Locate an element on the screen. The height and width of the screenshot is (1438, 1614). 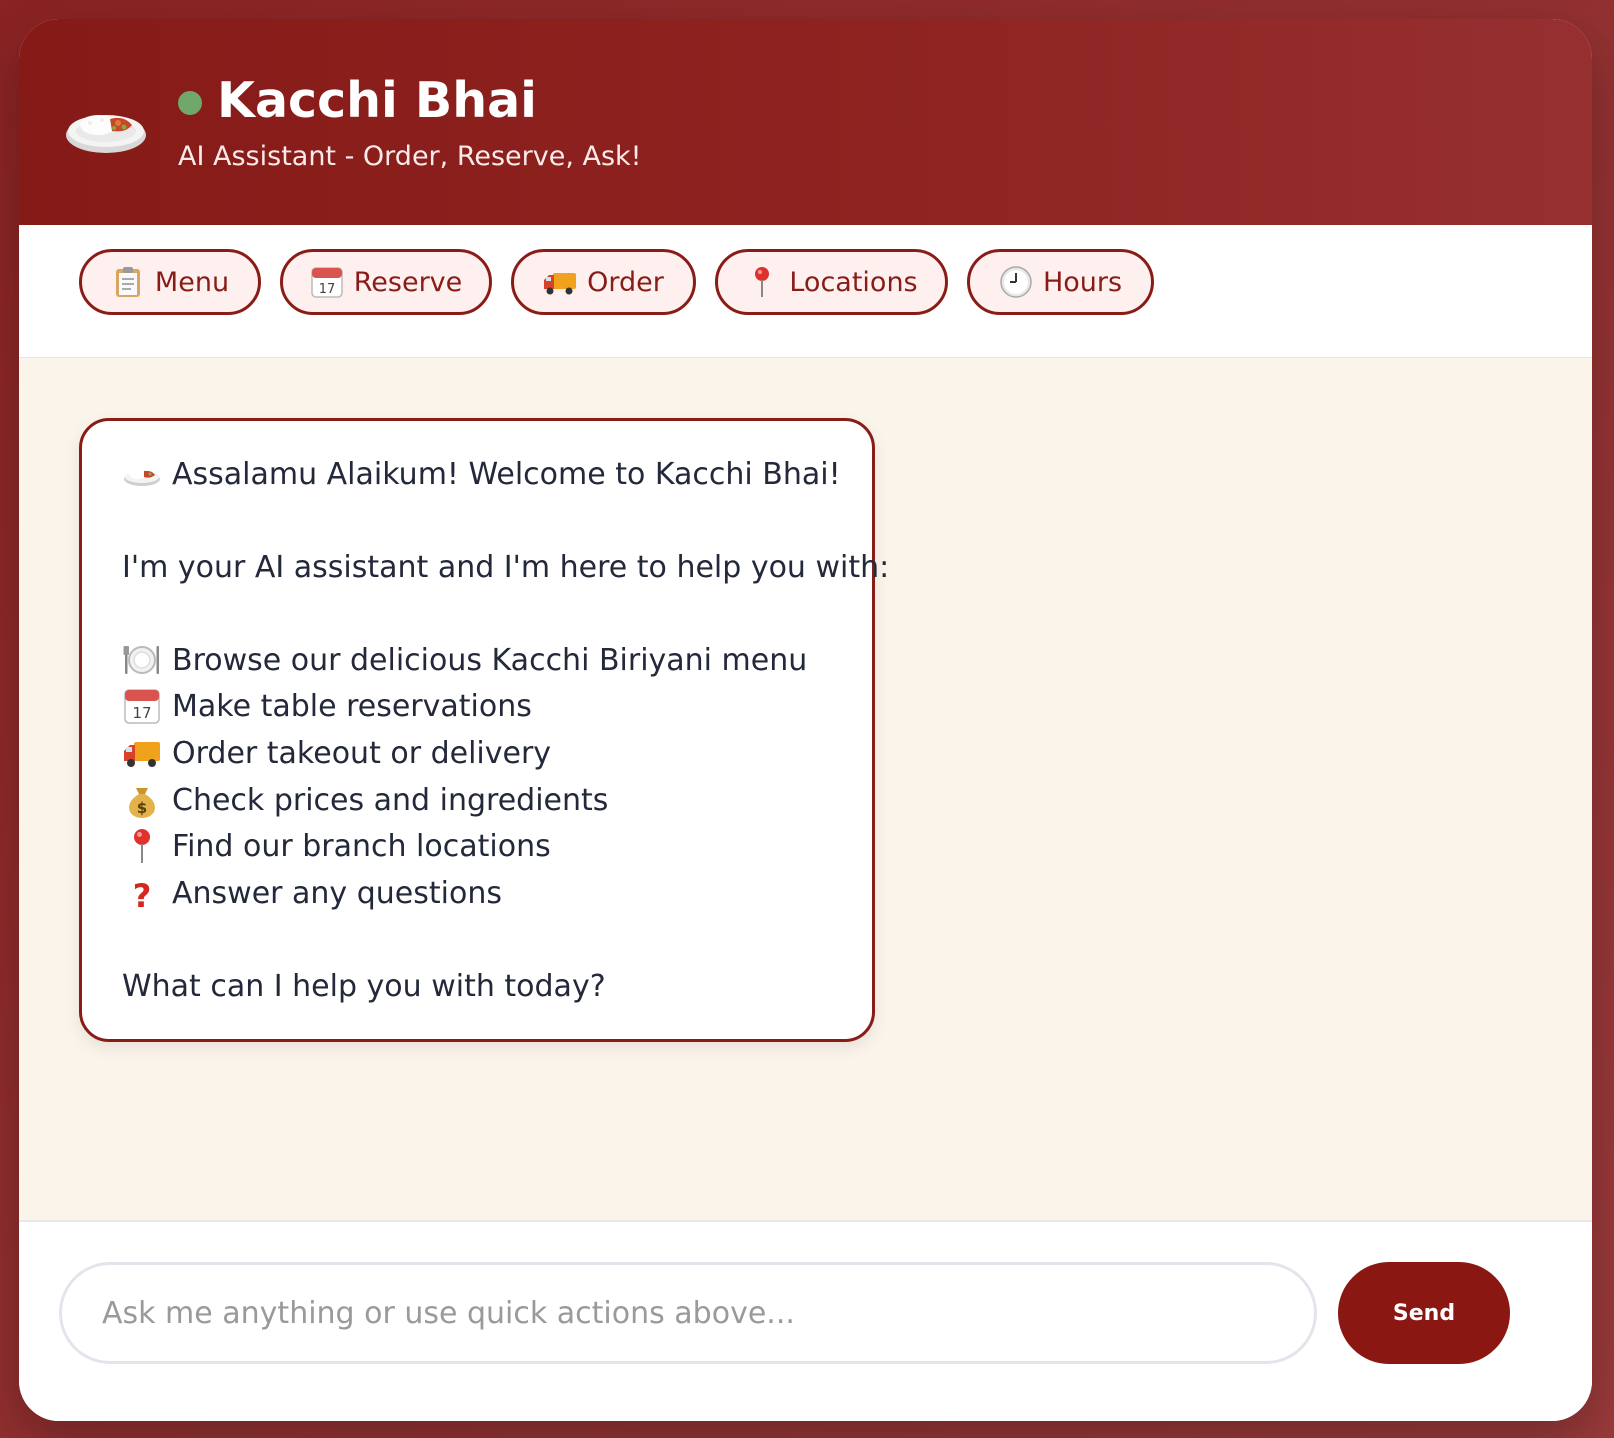
reserve-button-label: Reserve is located at coordinates (408, 282).